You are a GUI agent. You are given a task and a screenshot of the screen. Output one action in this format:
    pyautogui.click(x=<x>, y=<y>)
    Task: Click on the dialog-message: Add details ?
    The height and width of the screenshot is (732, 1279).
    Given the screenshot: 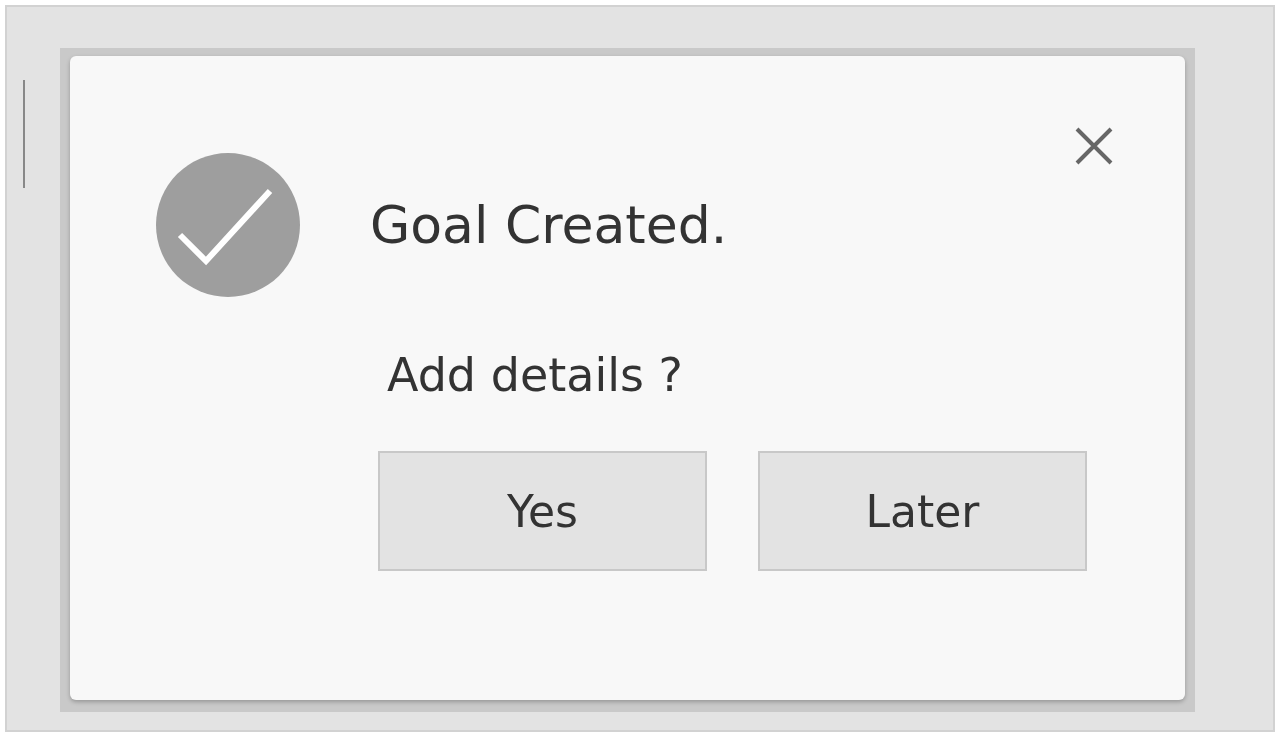 What is the action you would take?
    pyautogui.click(x=535, y=375)
    